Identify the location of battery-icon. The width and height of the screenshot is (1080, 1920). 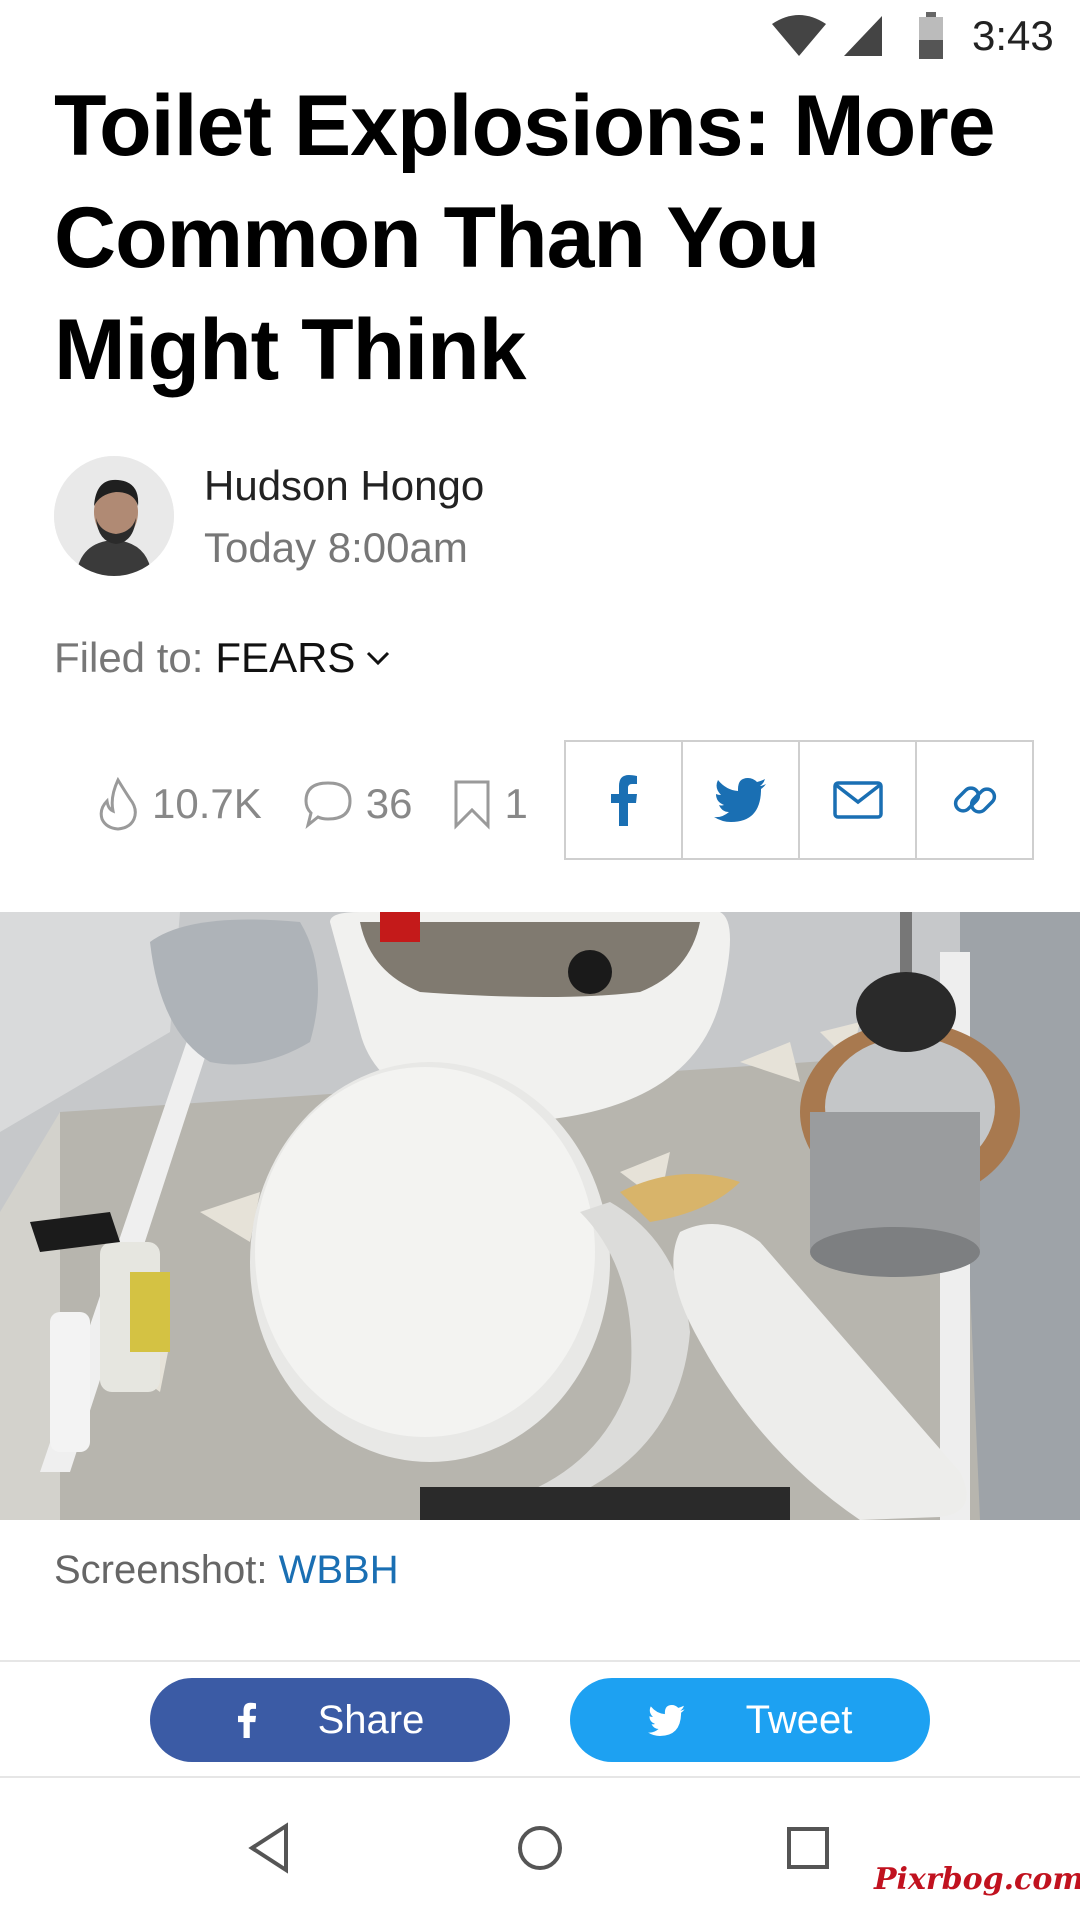
(931, 35).